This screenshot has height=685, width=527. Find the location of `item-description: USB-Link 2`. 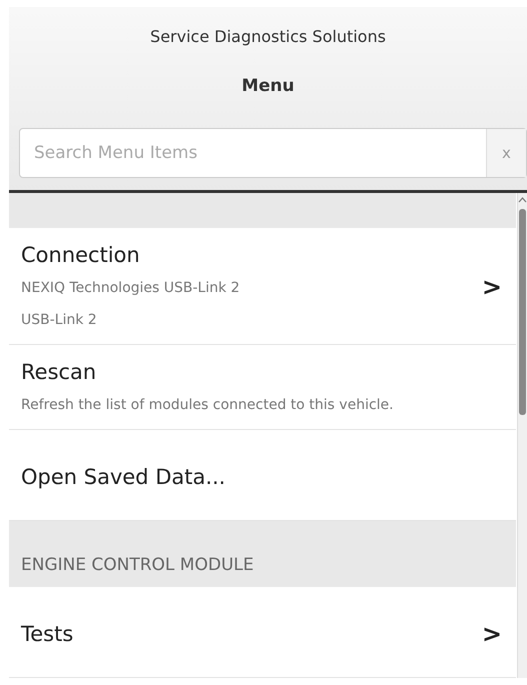

item-description: USB-Link 2 is located at coordinates (59, 320).